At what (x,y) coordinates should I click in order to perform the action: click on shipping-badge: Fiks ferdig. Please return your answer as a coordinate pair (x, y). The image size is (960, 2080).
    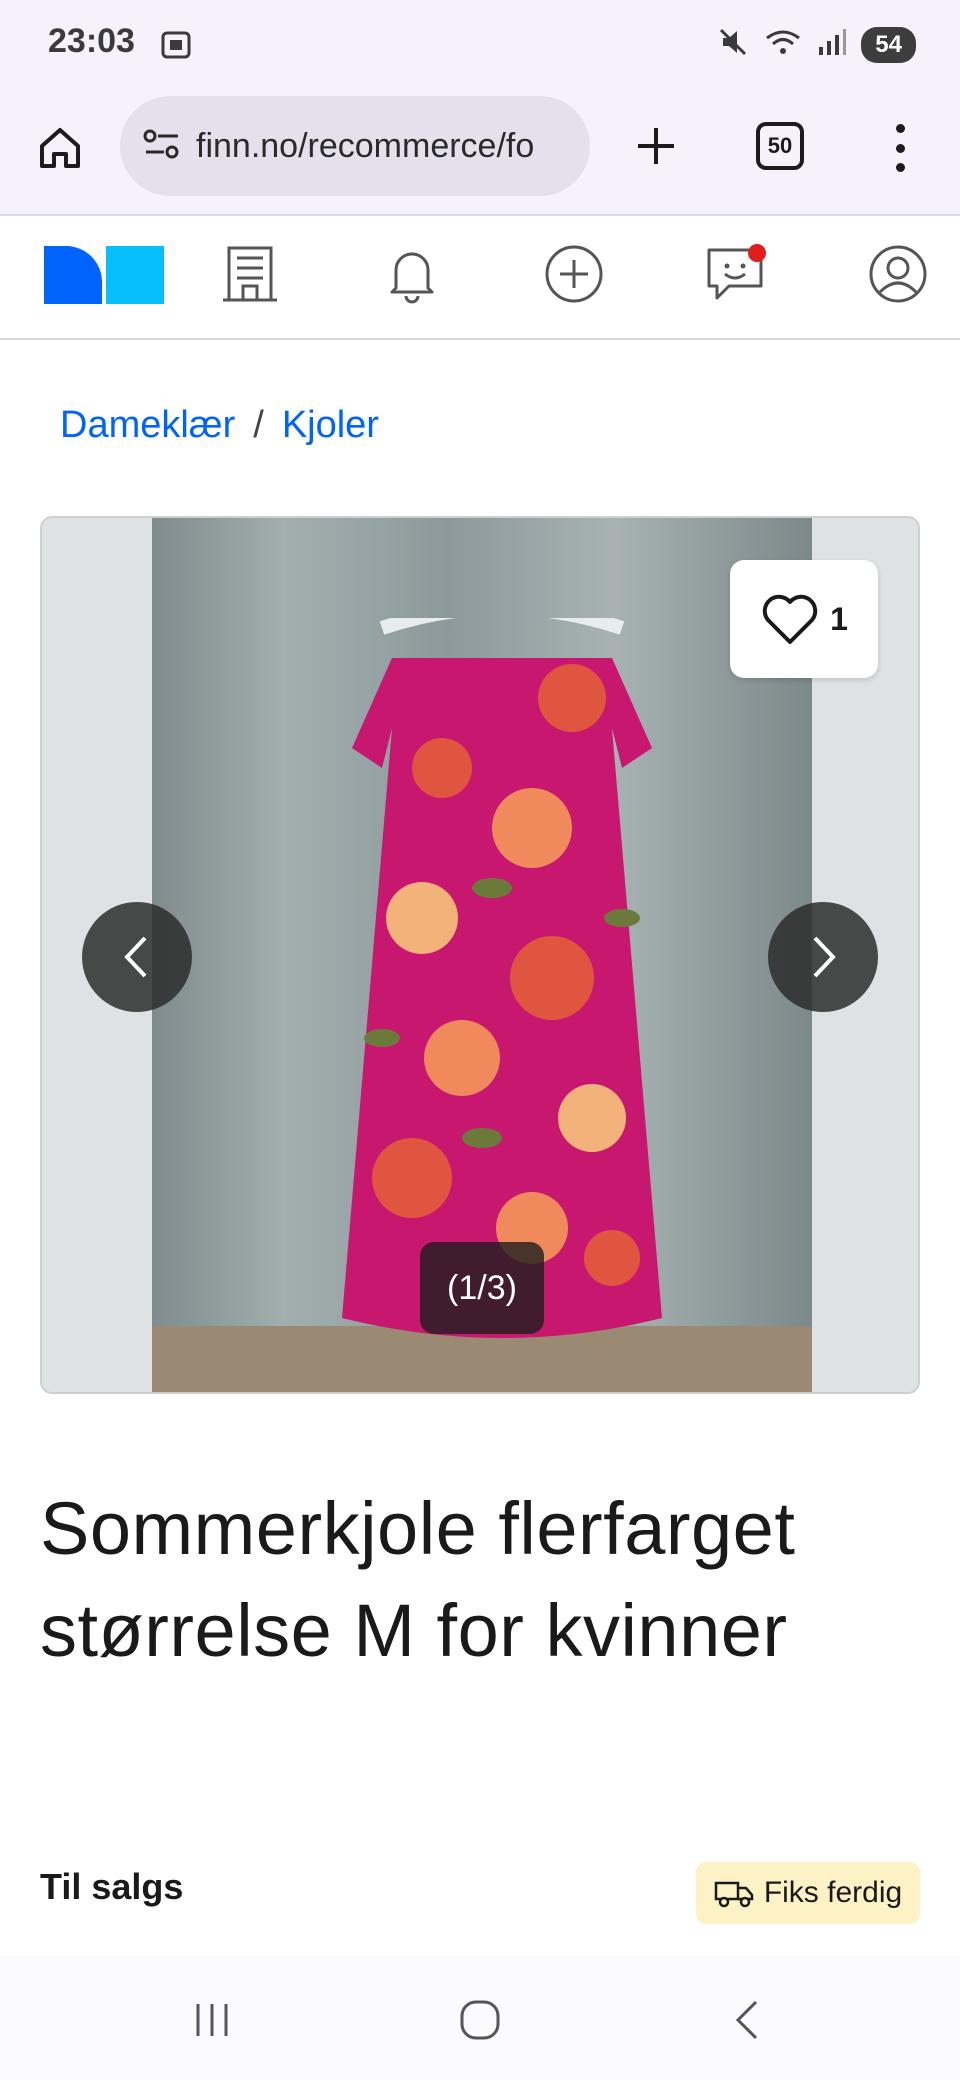
    Looking at the image, I should click on (808, 1893).